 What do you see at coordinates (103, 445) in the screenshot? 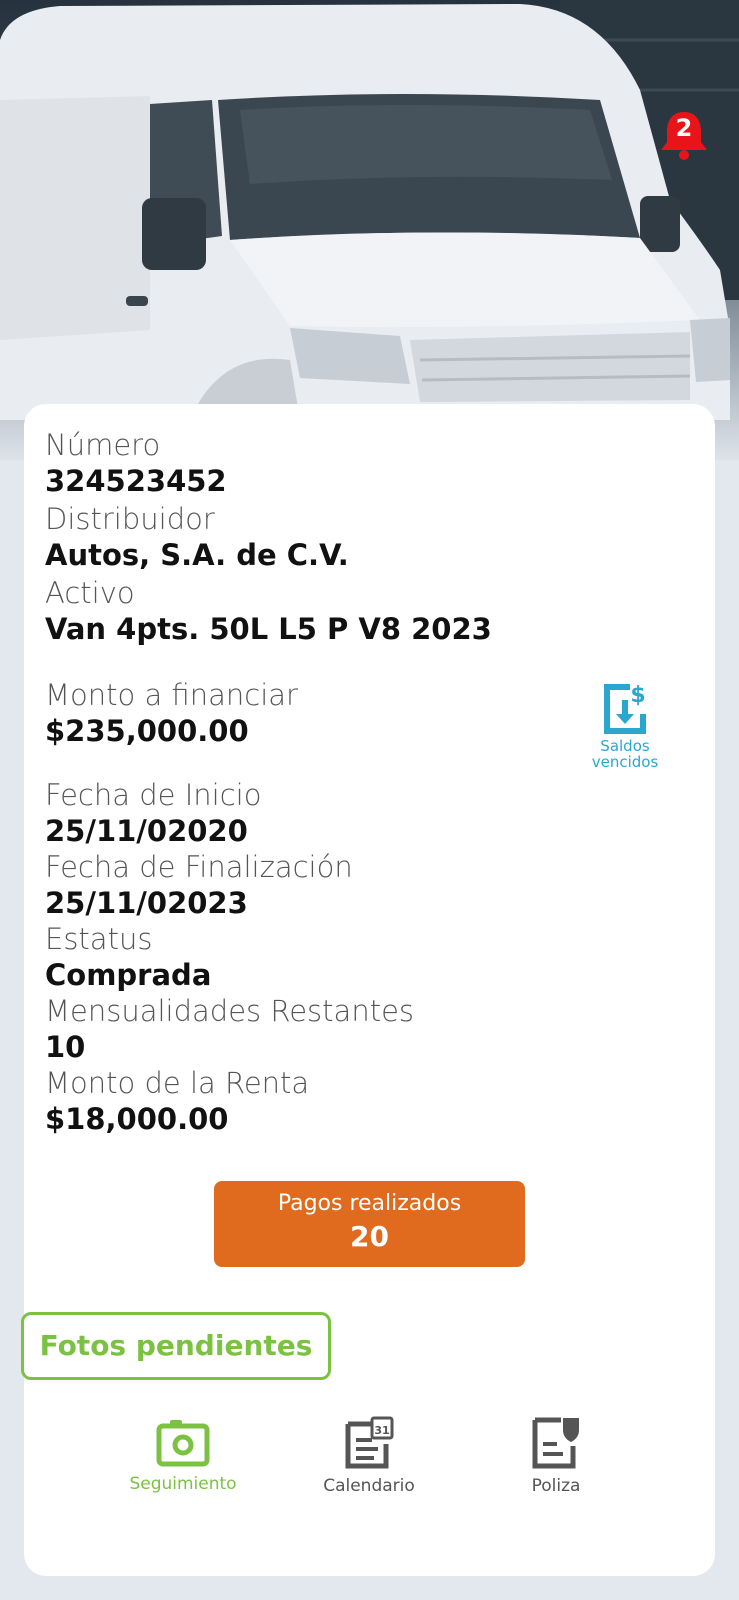
I see `numero-label: Número` at bounding box center [103, 445].